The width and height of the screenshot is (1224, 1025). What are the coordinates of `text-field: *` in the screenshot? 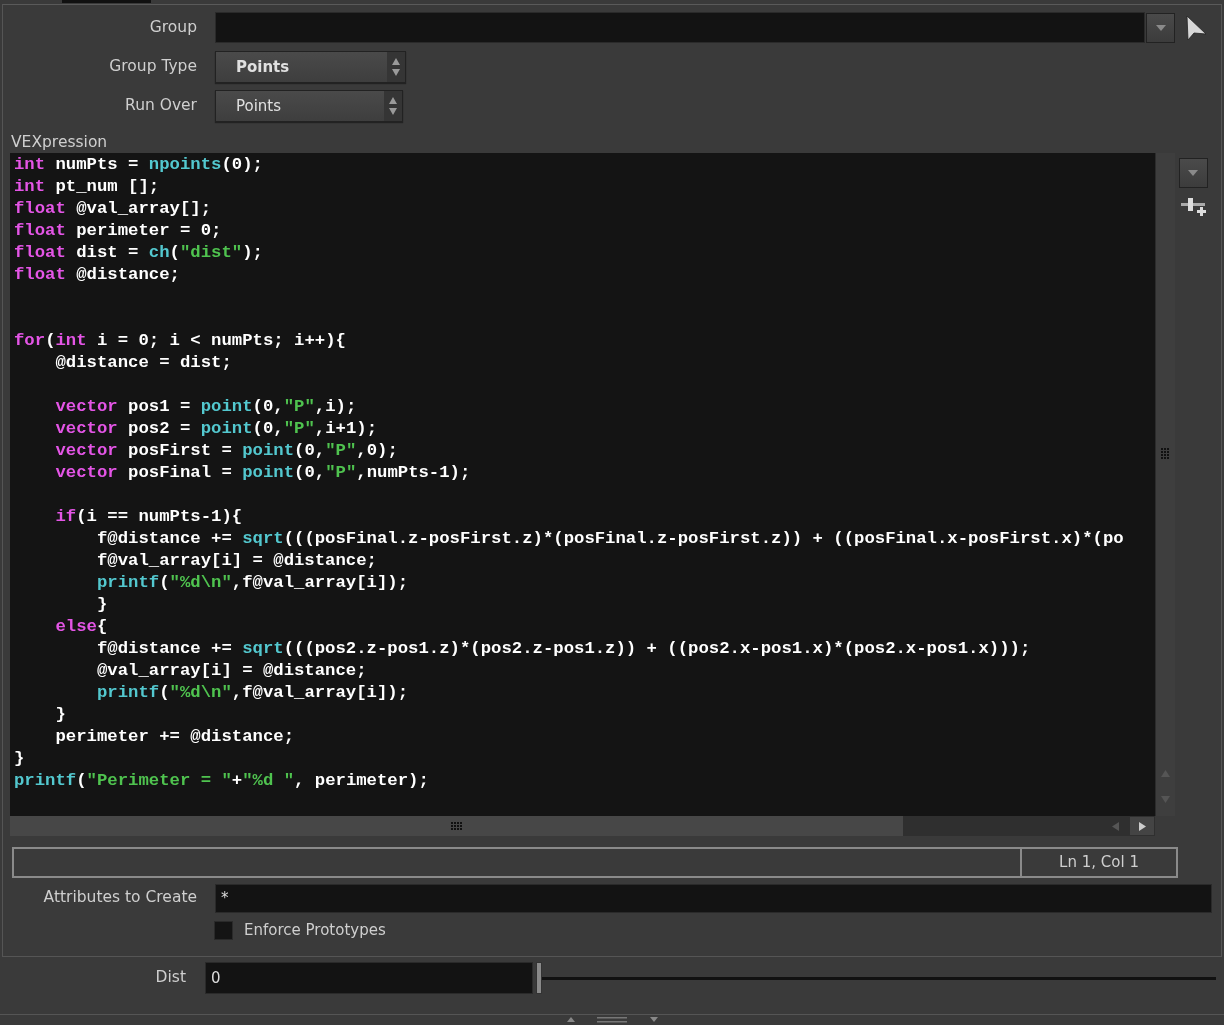 It's located at (713, 898).